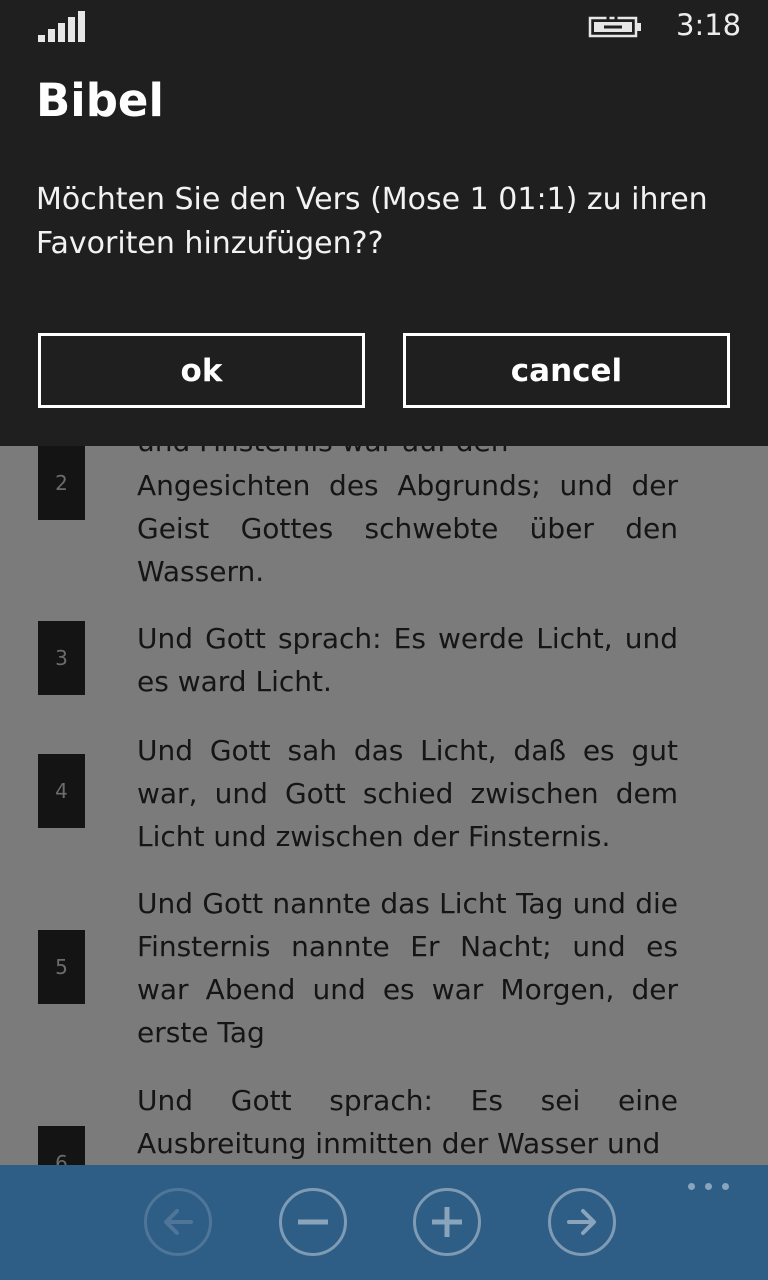 This screenshot has width=768, height=1280. I want to click on forward-button, so click(582, 1222).